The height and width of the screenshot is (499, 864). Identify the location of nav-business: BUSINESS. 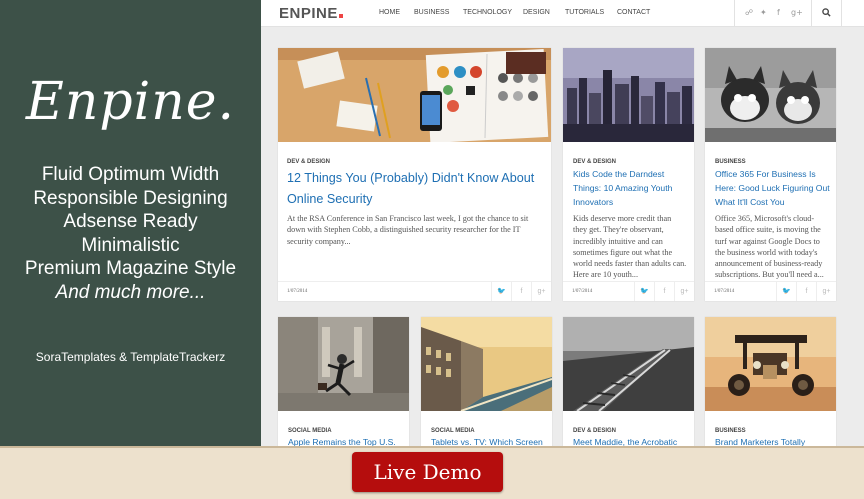
(431, 12).